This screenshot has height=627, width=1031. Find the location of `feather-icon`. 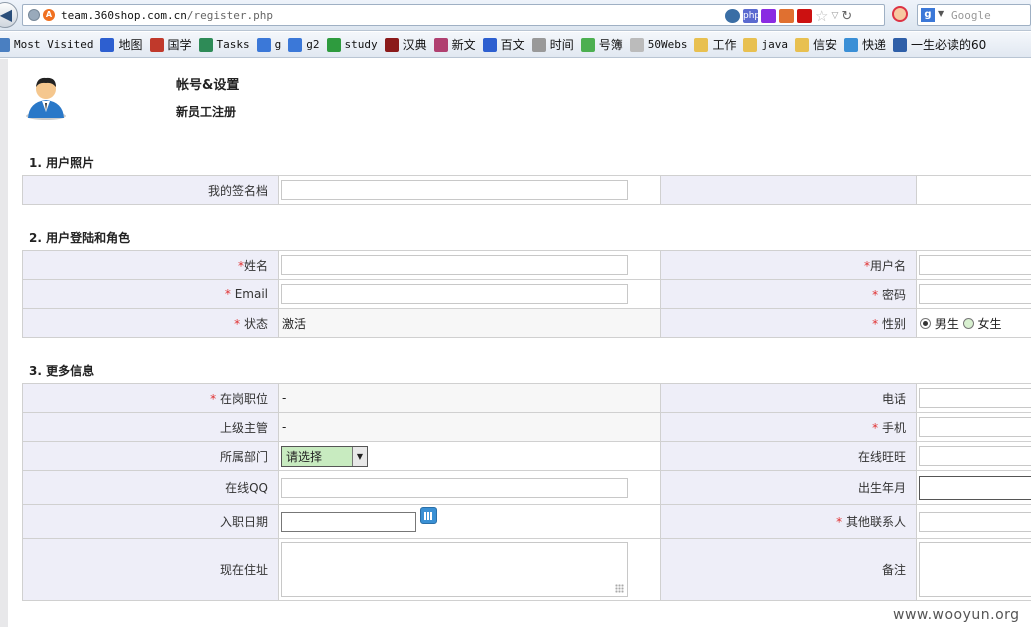

feather-icon is located at coordinates (768, 16).